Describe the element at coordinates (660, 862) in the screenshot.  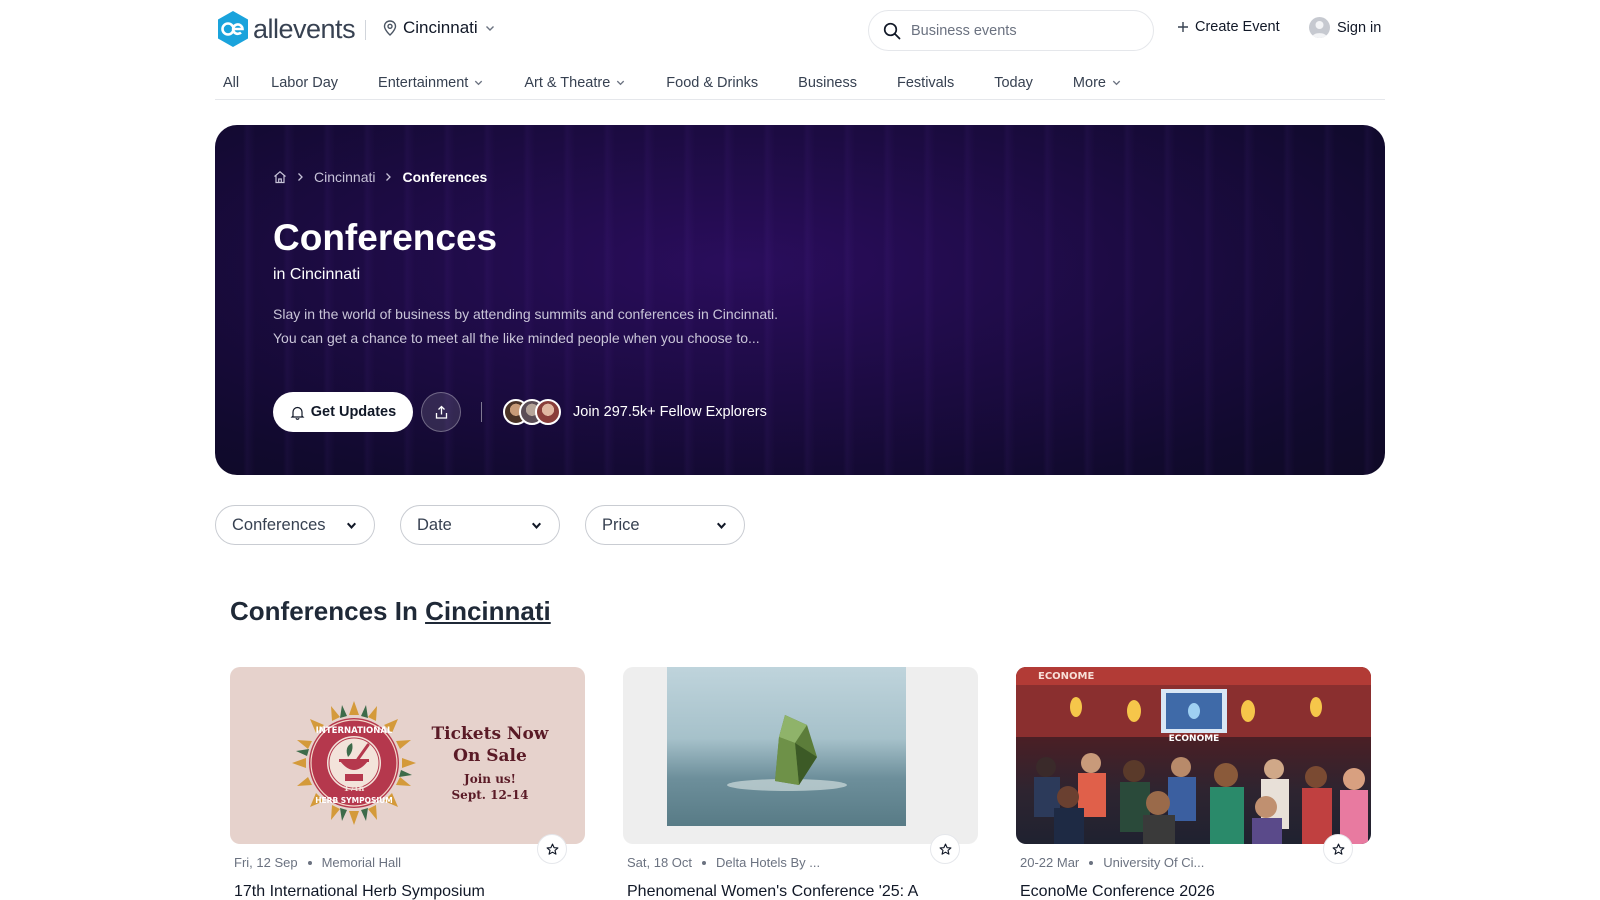
I see `event-date: Sat, 18 Oct` at that location.